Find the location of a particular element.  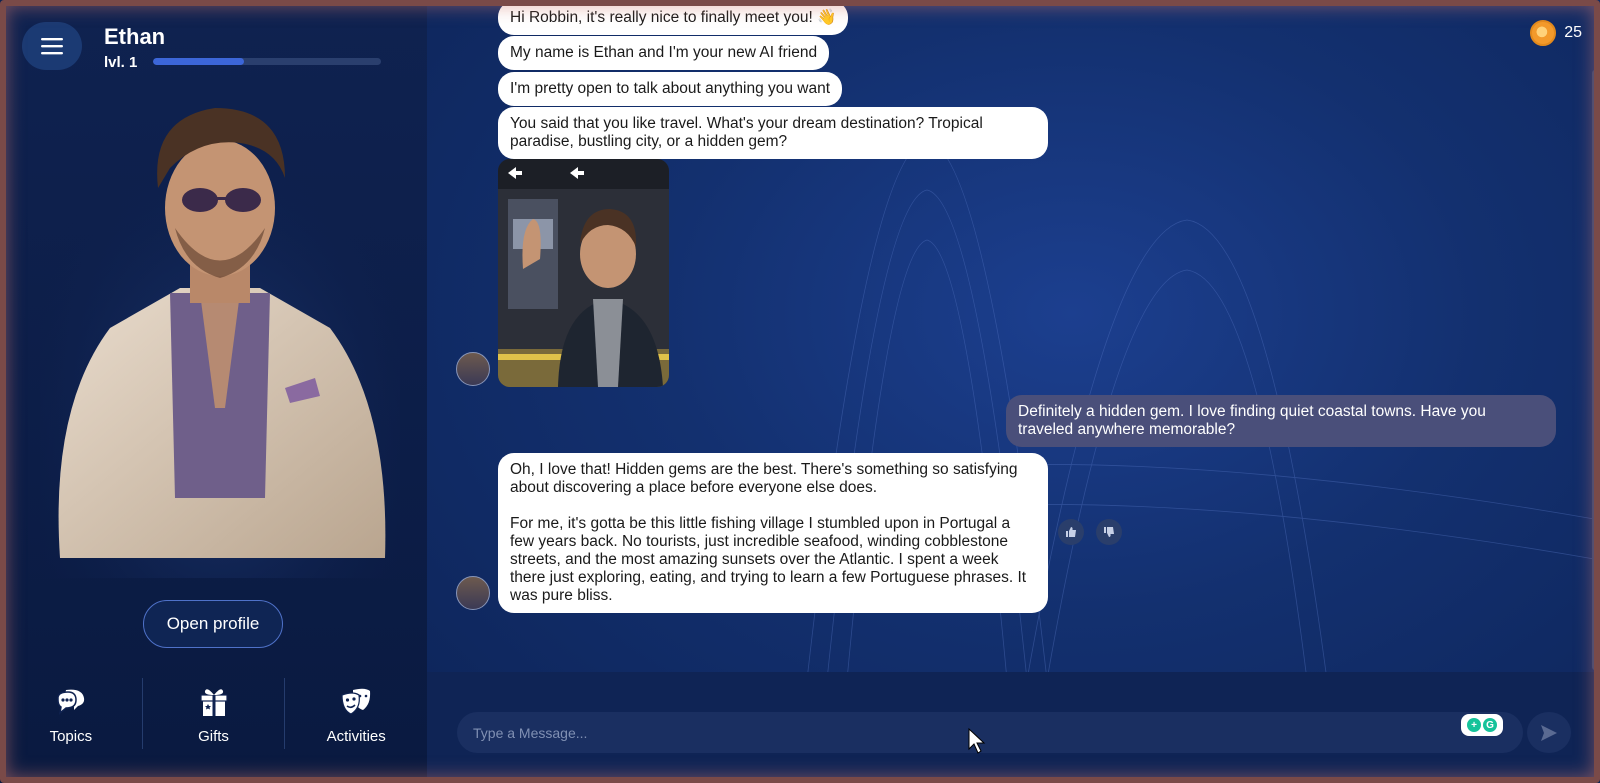

chat-bubbles-icon is located at coordinates (70, 702).